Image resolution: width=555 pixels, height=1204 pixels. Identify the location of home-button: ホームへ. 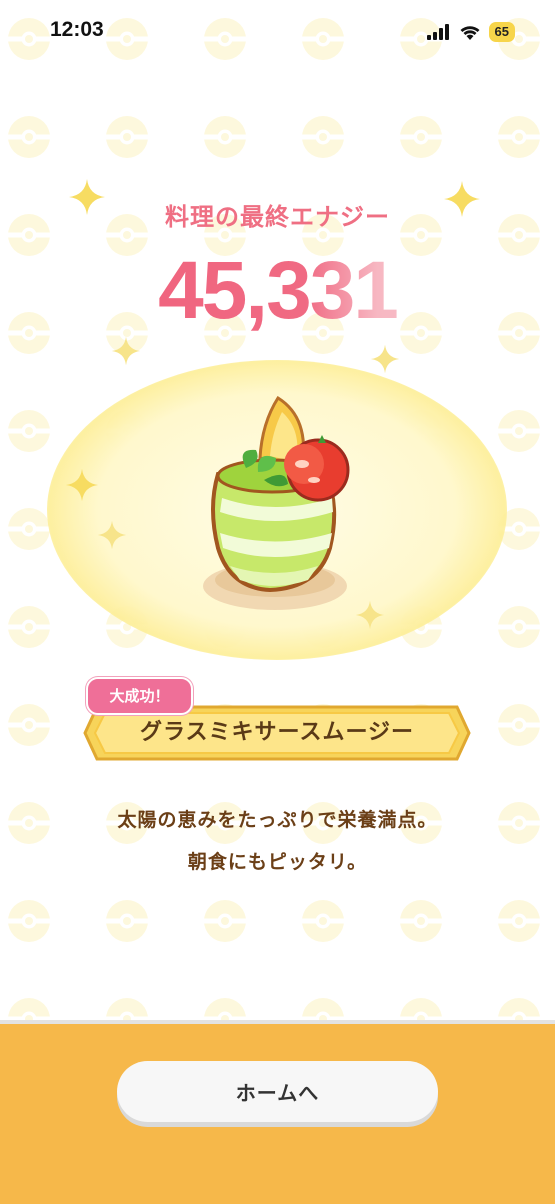
(277, 1091).